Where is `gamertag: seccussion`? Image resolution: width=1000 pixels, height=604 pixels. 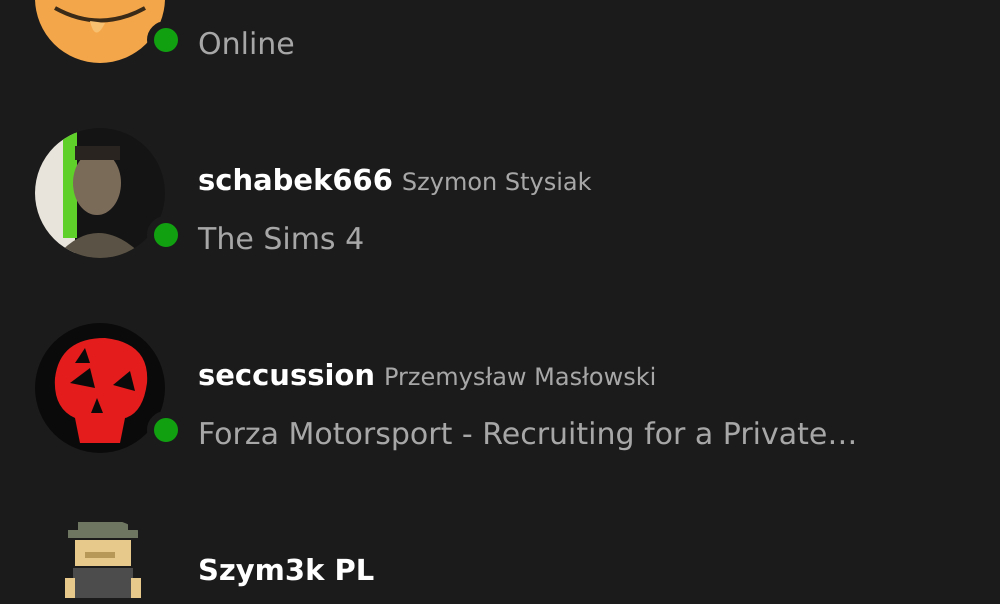
gamertag: seccussion is located at coordinates (286, 375).